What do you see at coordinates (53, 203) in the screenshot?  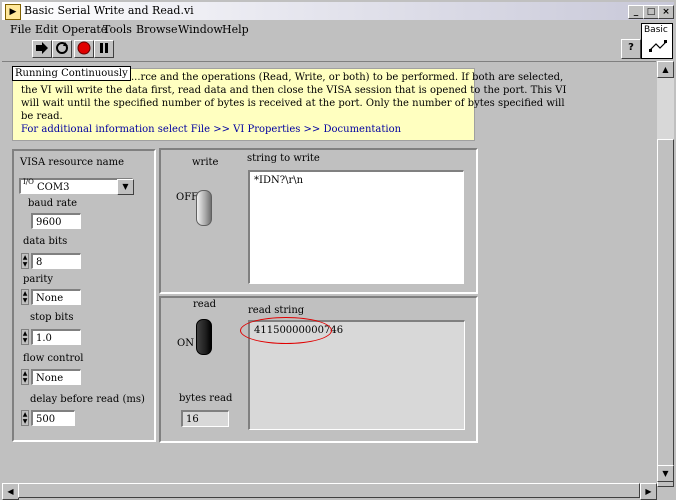 I see `baud-rate-label: baud rate` at bounding box center [53, 203].